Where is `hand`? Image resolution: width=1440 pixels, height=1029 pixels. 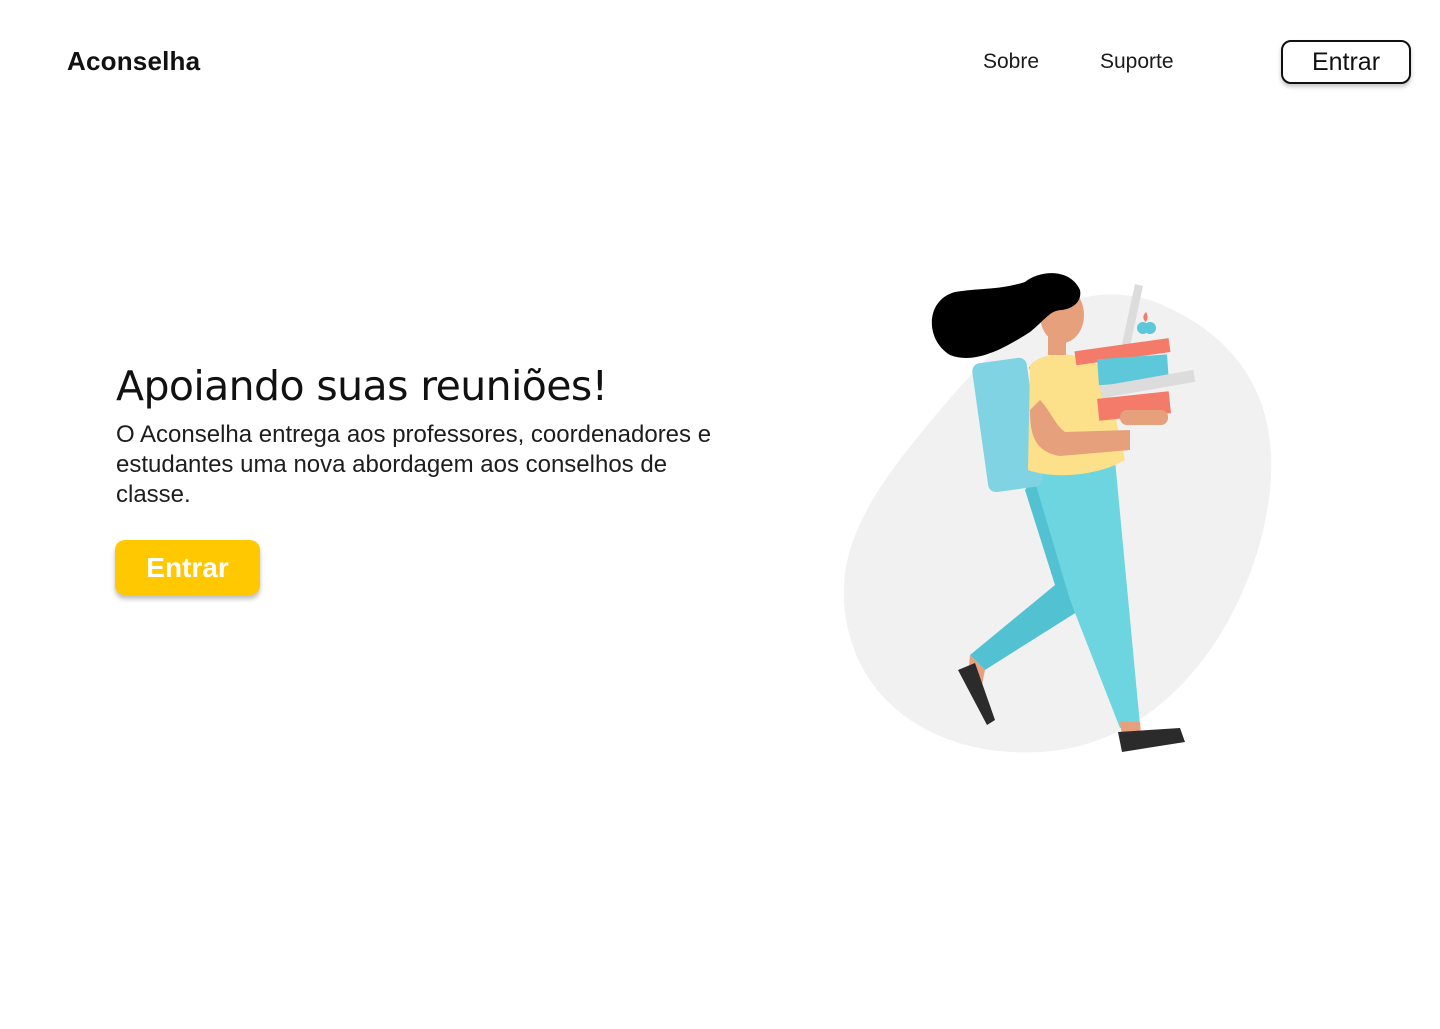
hand is located at coordinates (1144, 417).